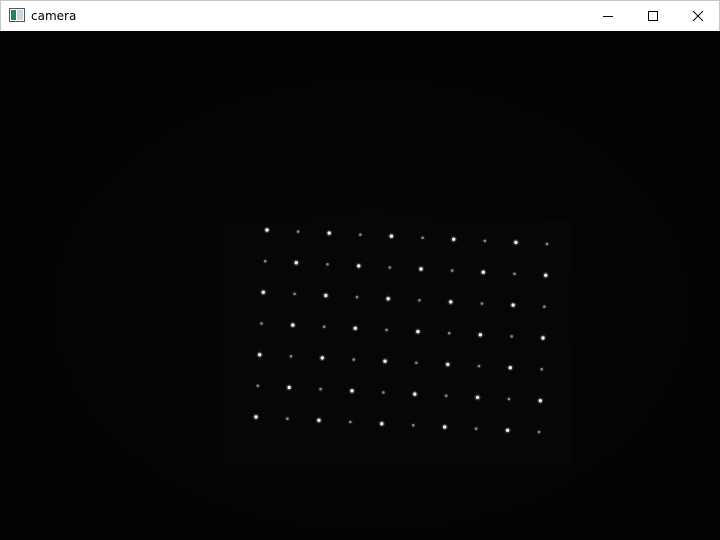 This screenshot has height=540, width=720. I want to click on close-button, so click(697, 16).